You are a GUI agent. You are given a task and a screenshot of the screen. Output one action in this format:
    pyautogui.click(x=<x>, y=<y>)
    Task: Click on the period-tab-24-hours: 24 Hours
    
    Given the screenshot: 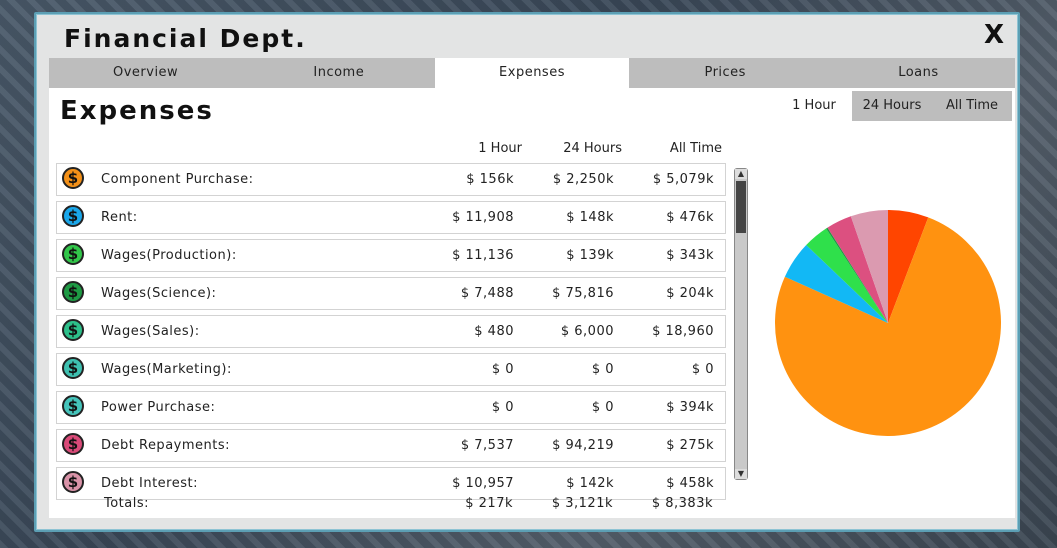 What is the action you would take?
    pyautogui.click(x=892, y=106)
    